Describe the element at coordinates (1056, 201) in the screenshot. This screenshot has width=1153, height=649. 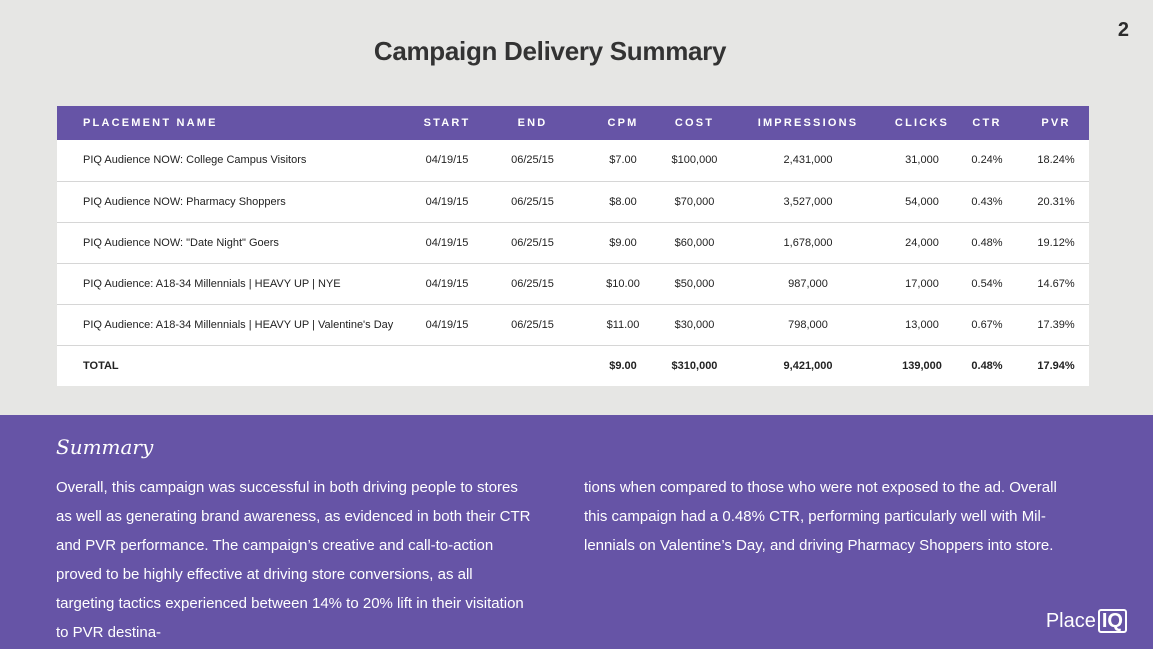
I see `cell-pvr: 20.31%` at that location.